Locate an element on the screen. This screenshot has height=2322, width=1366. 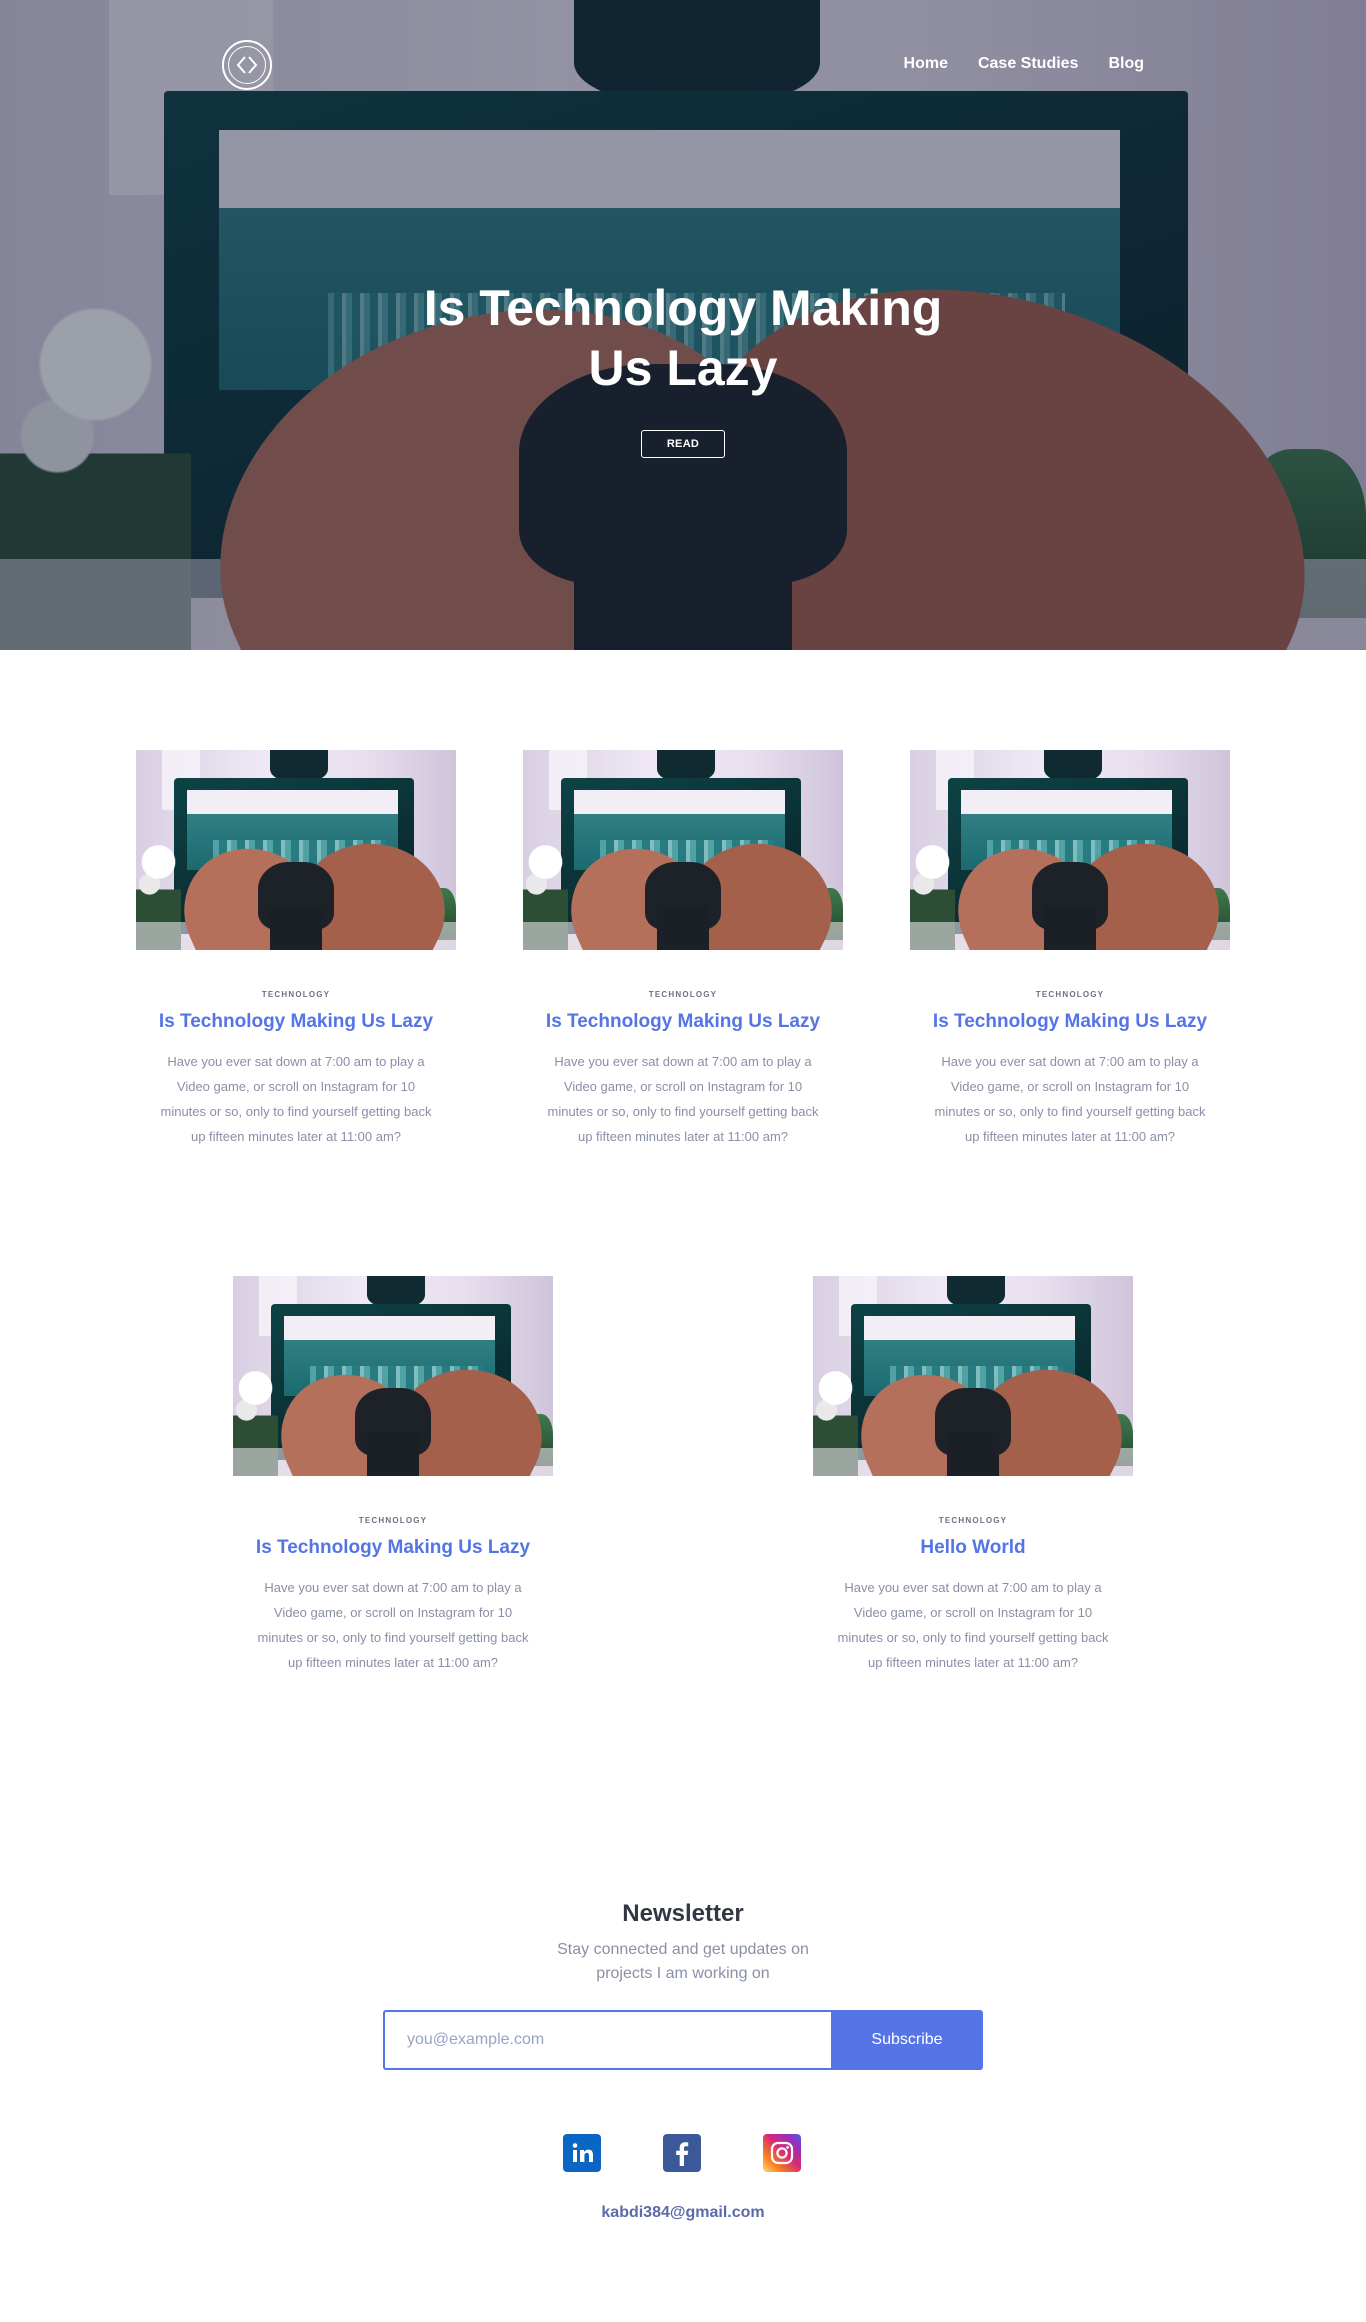
newsletter-title: Newsletter is located at coordinates (683, 1913).